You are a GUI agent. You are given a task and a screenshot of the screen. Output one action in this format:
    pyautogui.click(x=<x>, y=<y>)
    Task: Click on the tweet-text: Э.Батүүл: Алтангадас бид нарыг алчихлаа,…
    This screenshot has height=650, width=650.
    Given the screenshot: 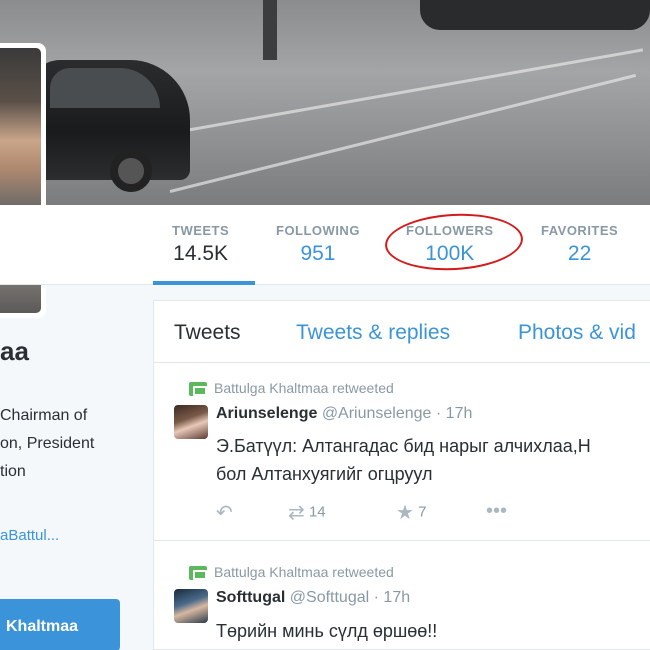 What is the action you would take?
    pyautogui.click(x=403, y=460)
    